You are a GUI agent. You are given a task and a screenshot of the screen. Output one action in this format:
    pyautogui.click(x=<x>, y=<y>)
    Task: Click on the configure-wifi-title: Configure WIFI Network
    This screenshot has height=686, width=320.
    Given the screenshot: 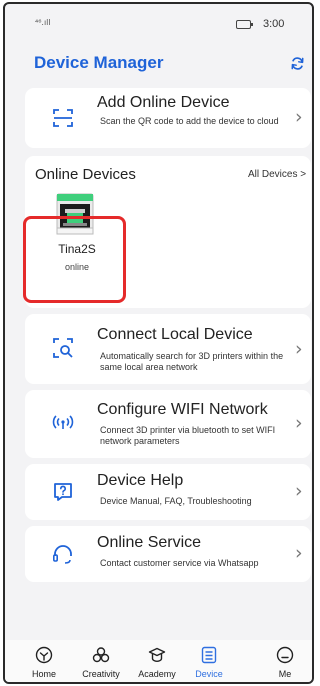 What is the action you would take?
    pyautogui.click(x=182, y=409)
    